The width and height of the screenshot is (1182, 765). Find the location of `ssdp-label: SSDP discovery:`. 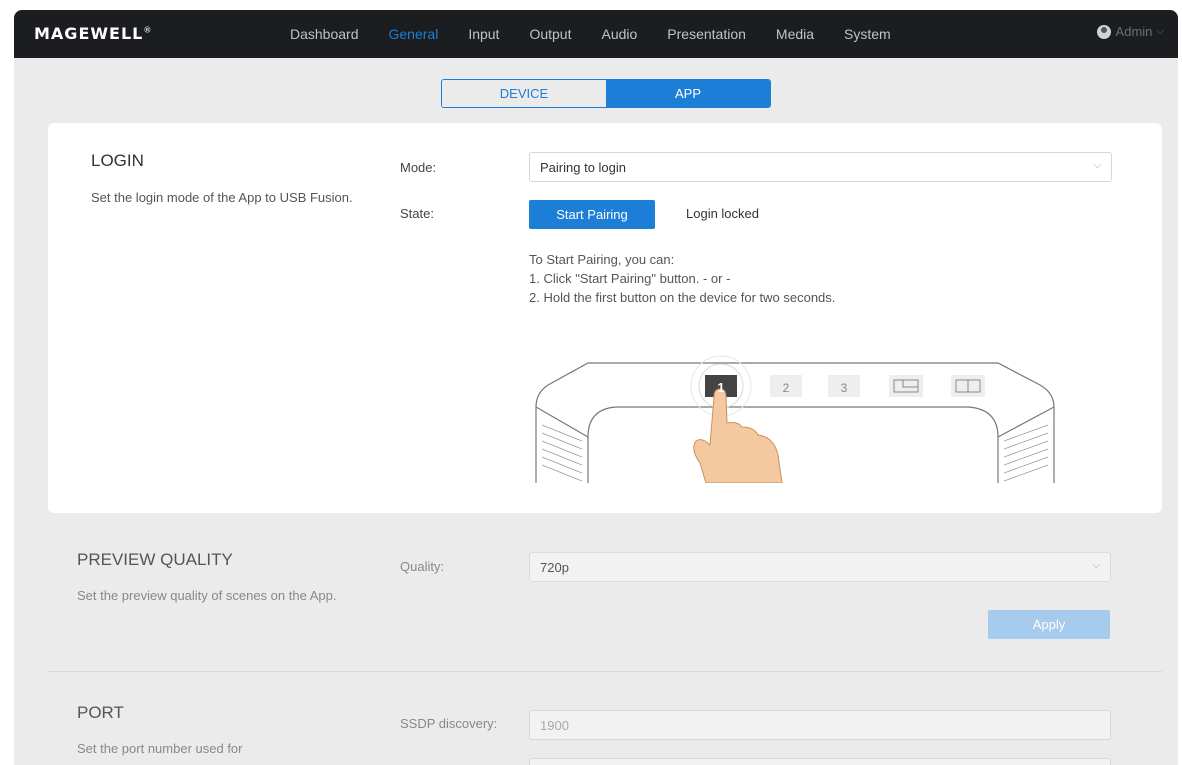

ssdp-label: SSDP discovery: is located at coordinates (449, 723).